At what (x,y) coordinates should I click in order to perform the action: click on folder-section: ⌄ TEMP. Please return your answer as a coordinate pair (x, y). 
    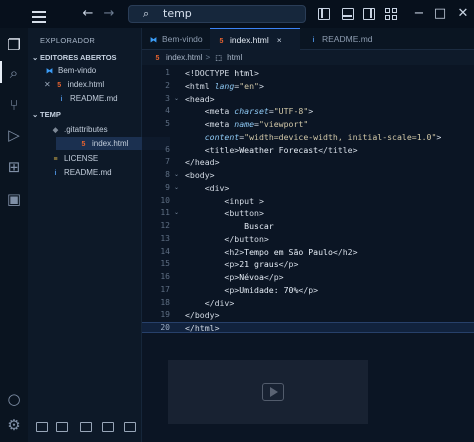
    Looking at the image, I should click on (46, 114).